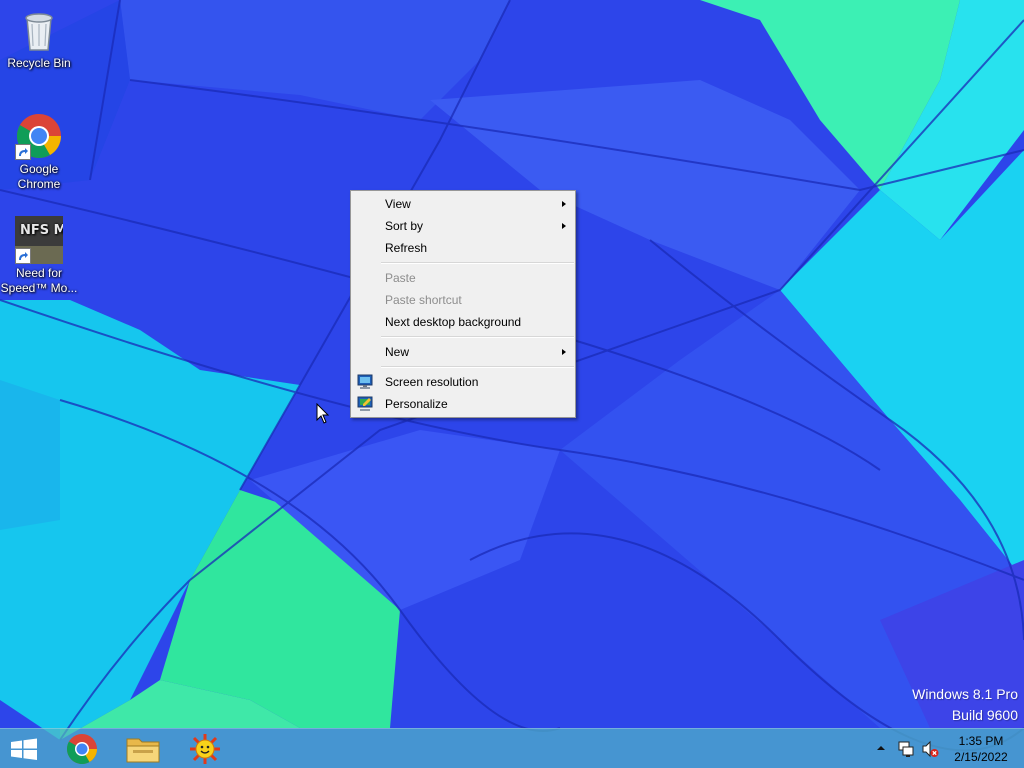  I want to click on clock-time: 1:35 PM, so click(981, 741).